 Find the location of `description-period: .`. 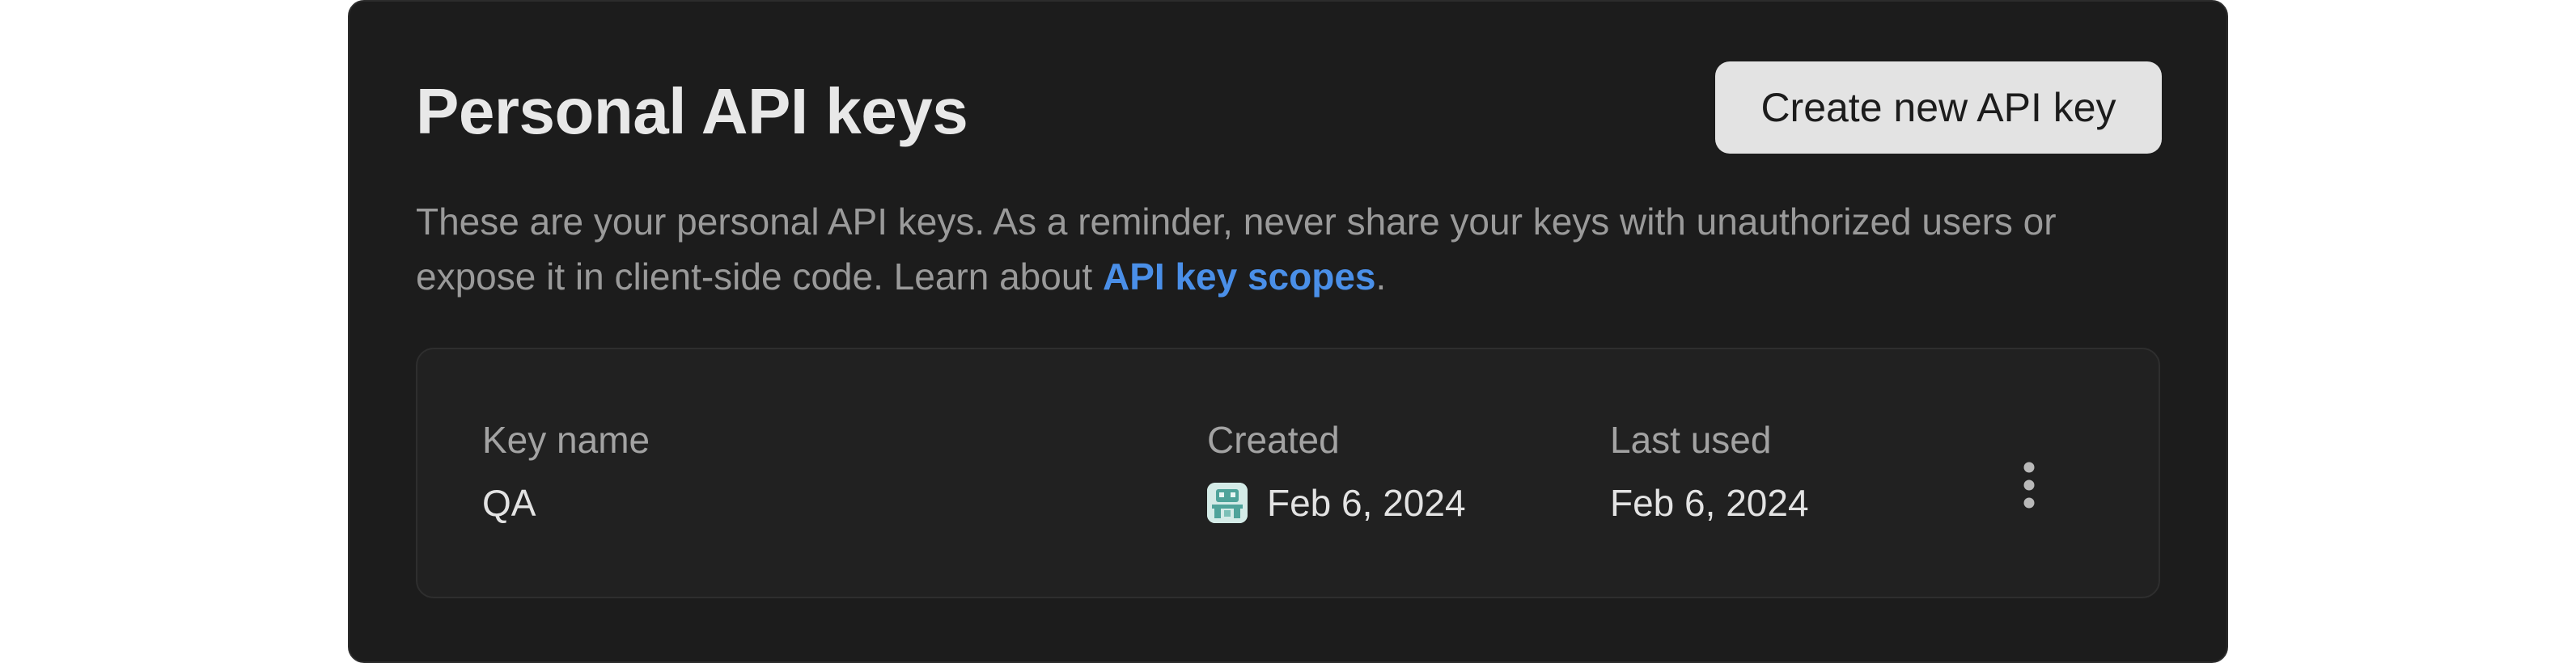

description-period: . is located at coordinates (1381, 276).